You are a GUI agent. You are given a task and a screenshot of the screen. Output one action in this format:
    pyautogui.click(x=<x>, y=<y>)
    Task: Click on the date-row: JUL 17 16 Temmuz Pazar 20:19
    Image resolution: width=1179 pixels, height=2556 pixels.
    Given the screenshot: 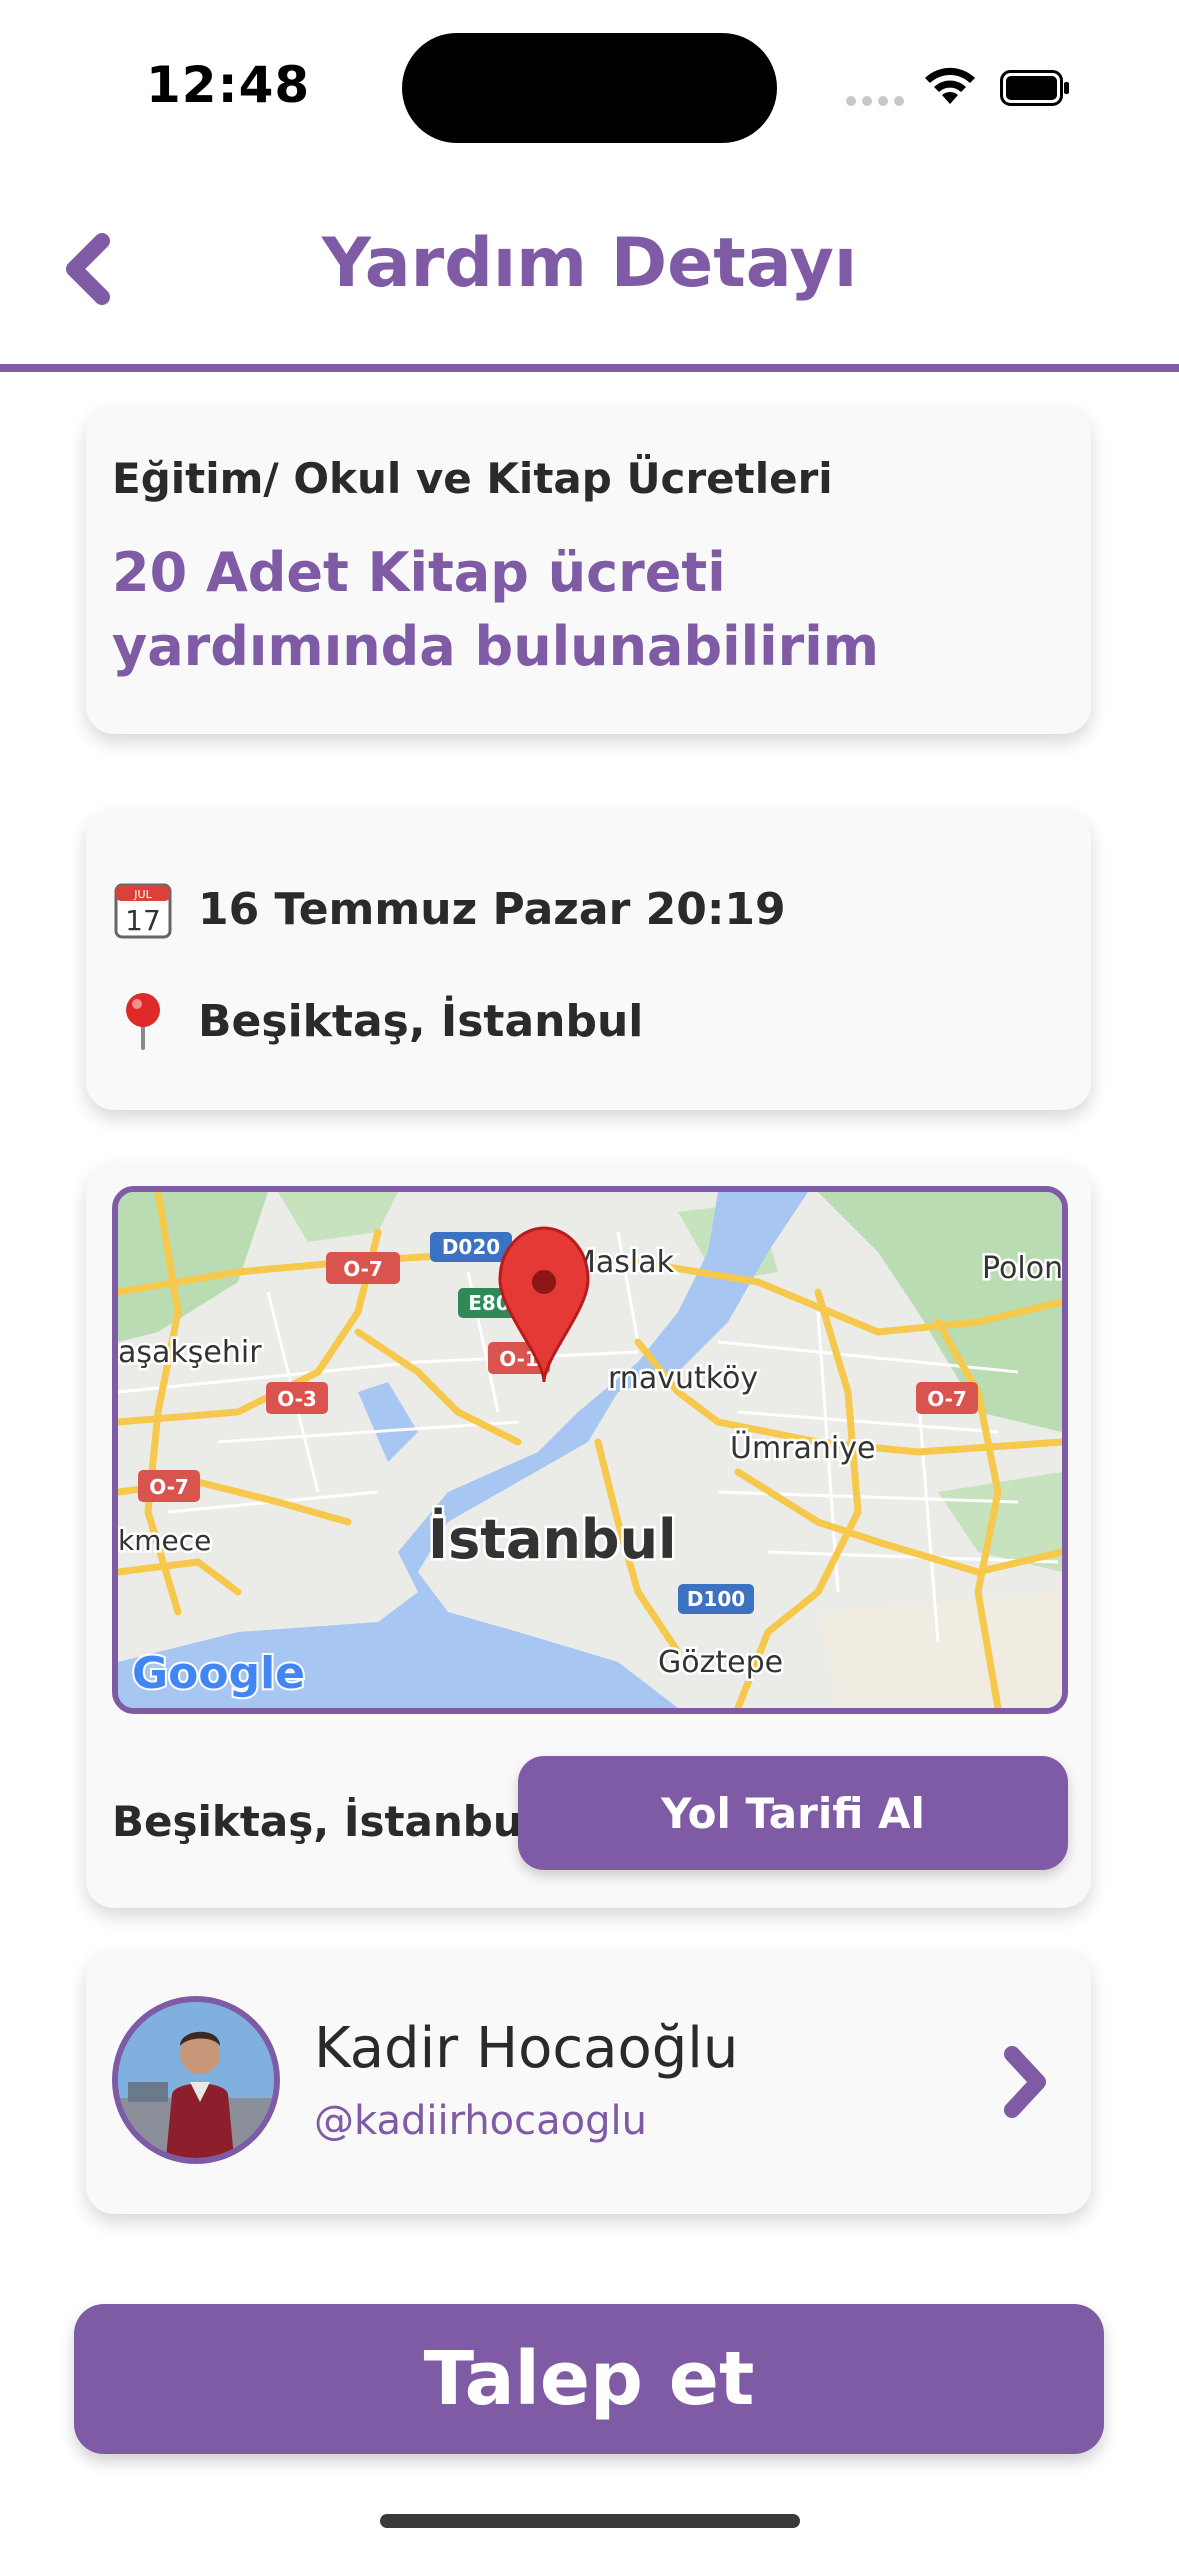 What is the action you would take?
    pyautogui.click(x=449, y=909)
    